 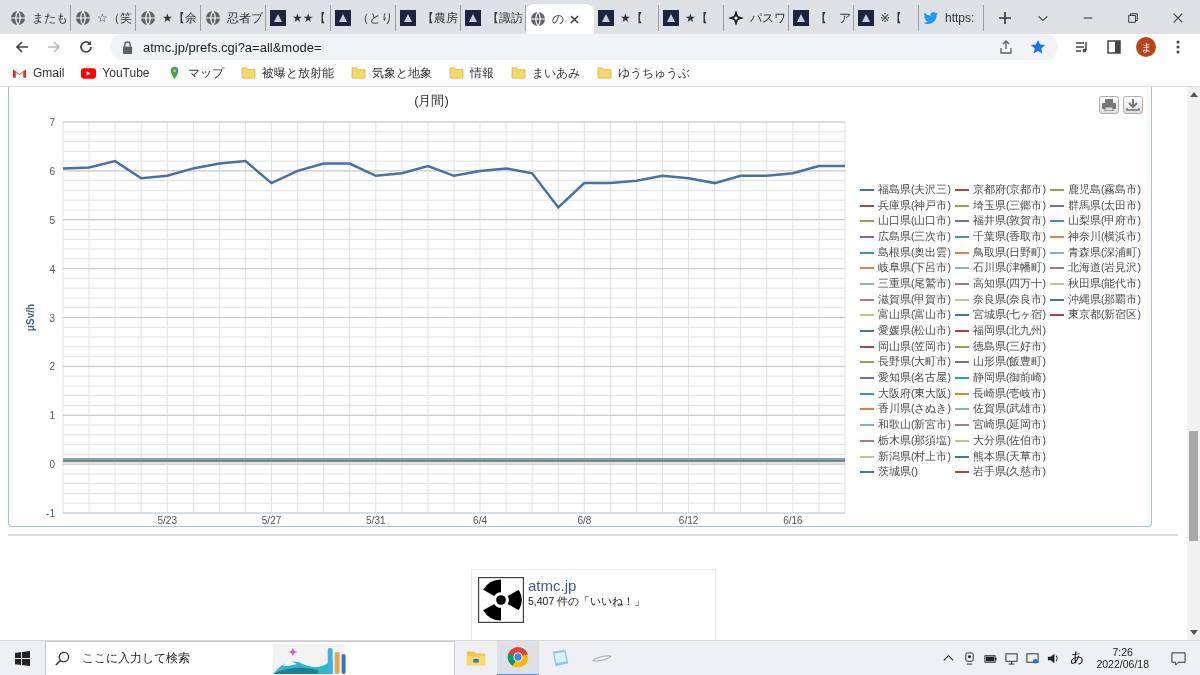 I want to click on legend-label: 長野県(大町市), so click(x=914, y=362).